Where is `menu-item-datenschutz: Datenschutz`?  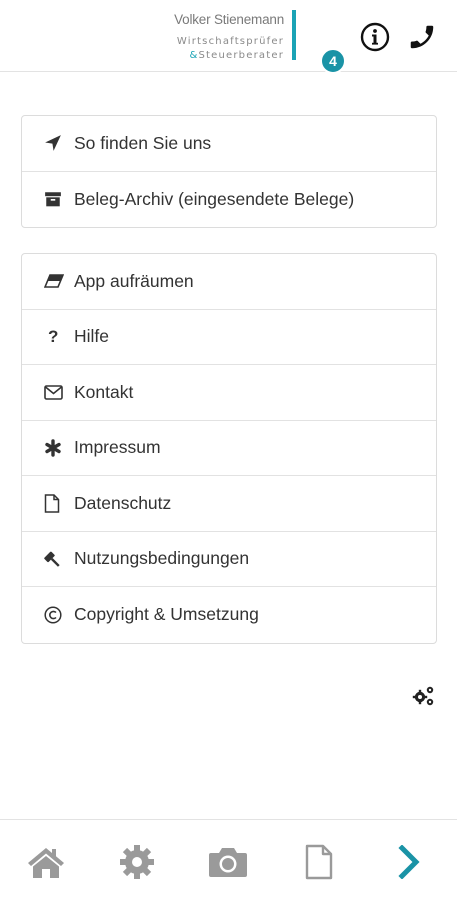
menu-item-datenschutz: Datenschutz is located at coordinates (229, 504).